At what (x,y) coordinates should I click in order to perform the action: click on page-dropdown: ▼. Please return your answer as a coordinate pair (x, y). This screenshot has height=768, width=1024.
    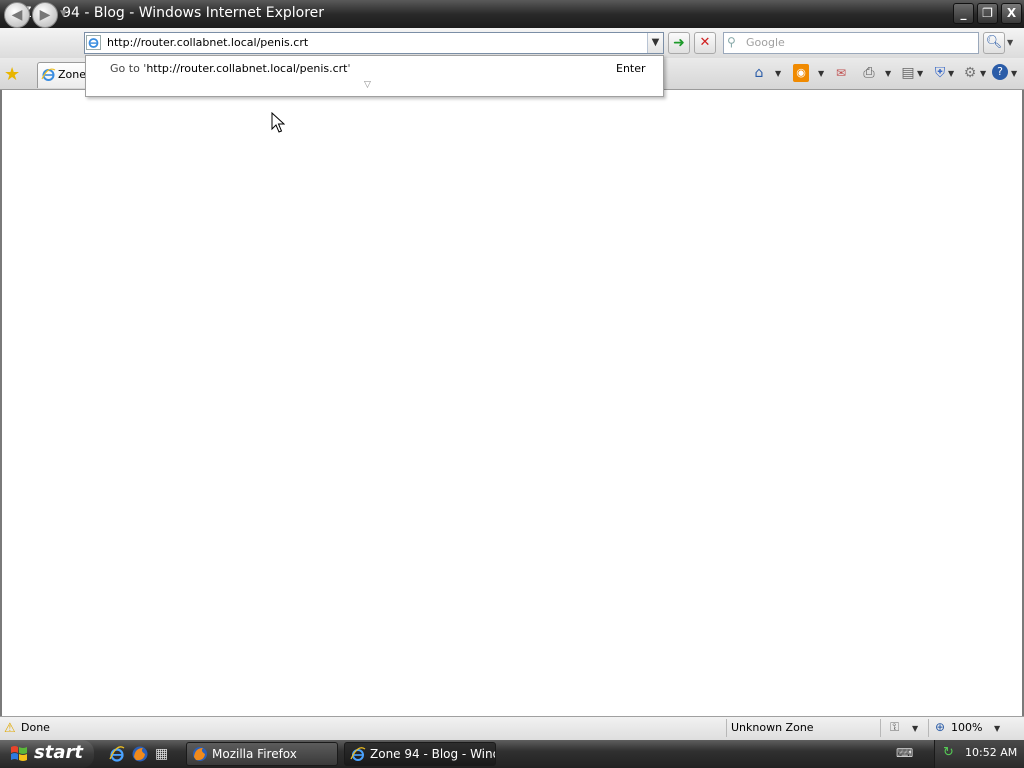
    Looking at the image, I should click on (920, 73).